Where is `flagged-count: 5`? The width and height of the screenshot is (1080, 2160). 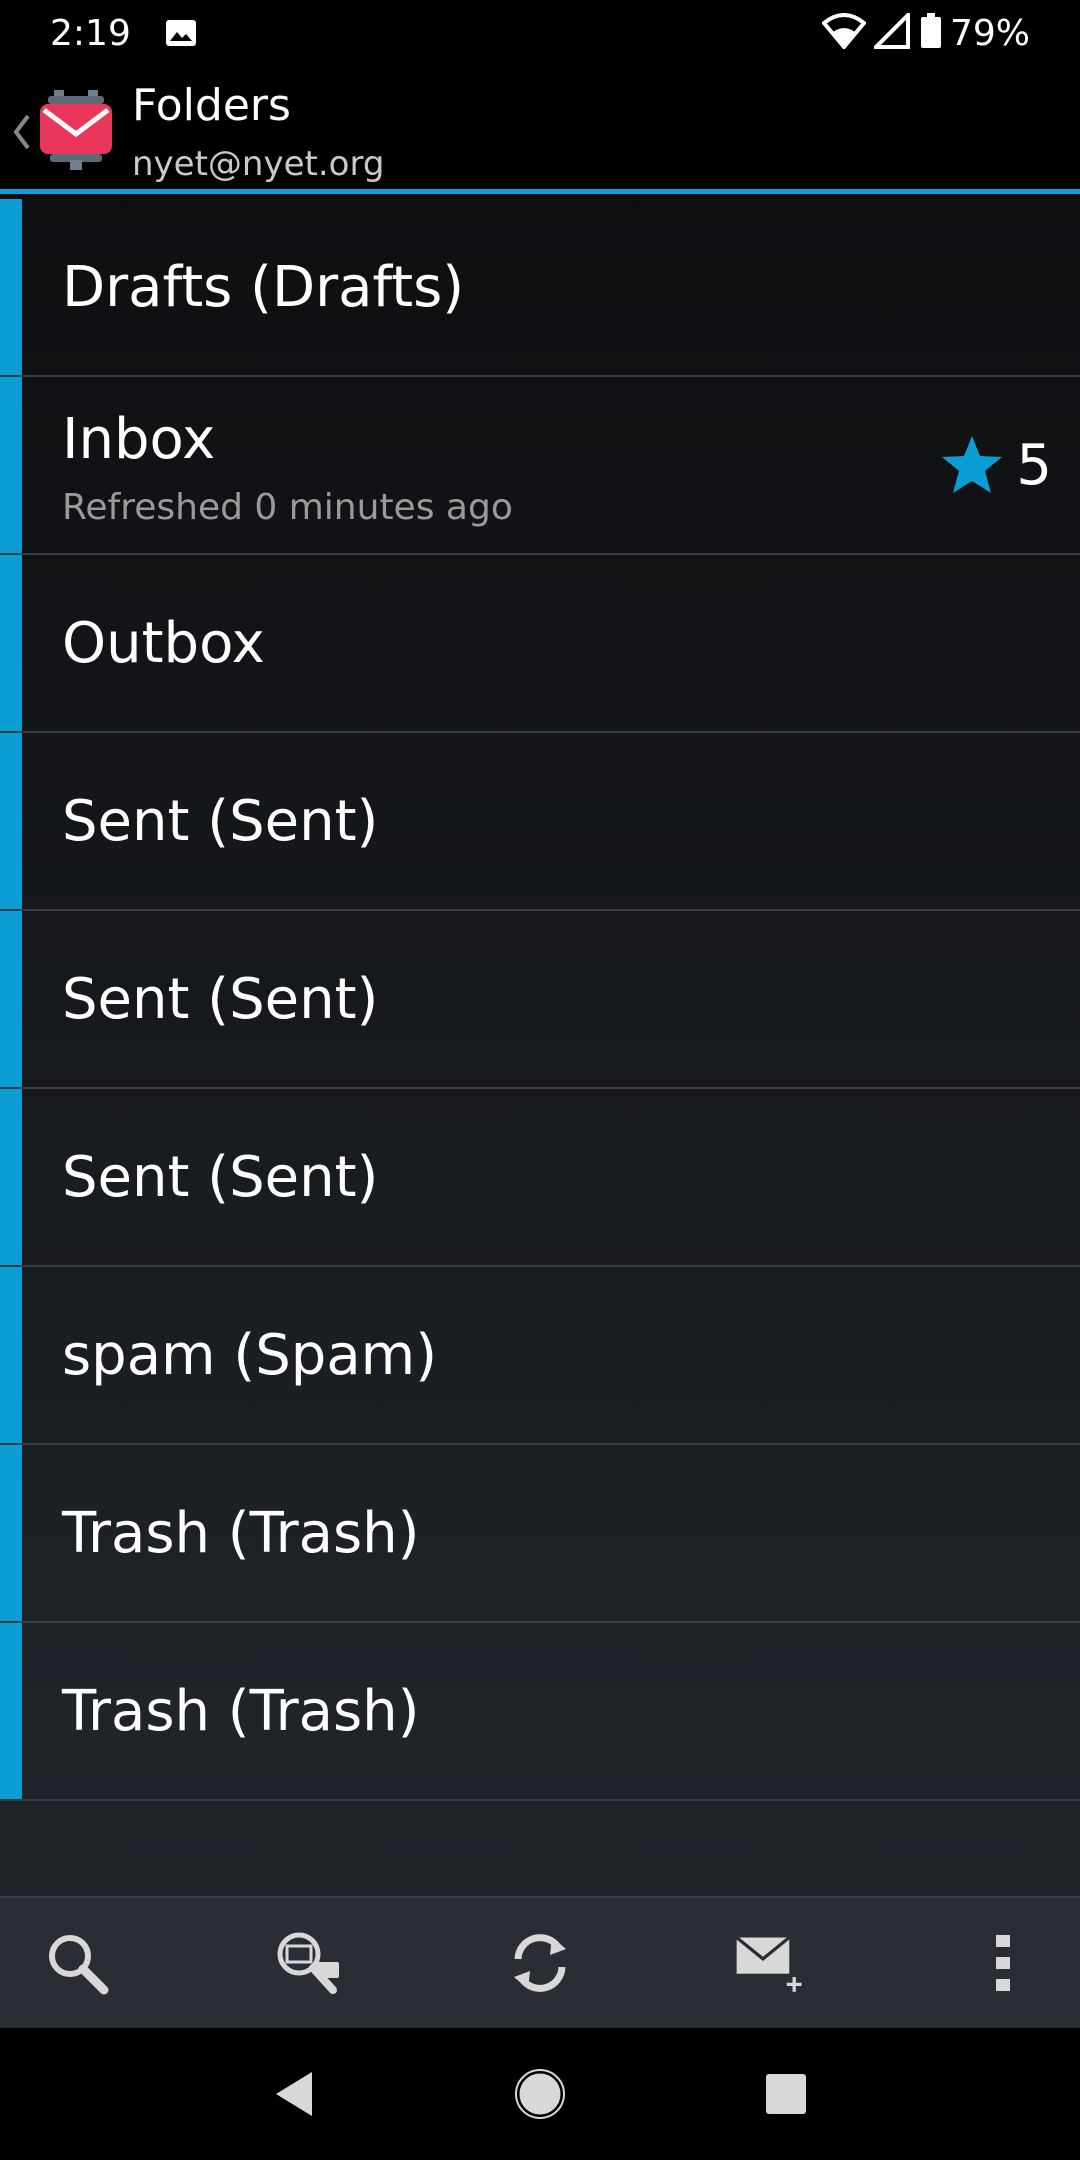 flagged-count: 5 is located at coordinates (996, 465).